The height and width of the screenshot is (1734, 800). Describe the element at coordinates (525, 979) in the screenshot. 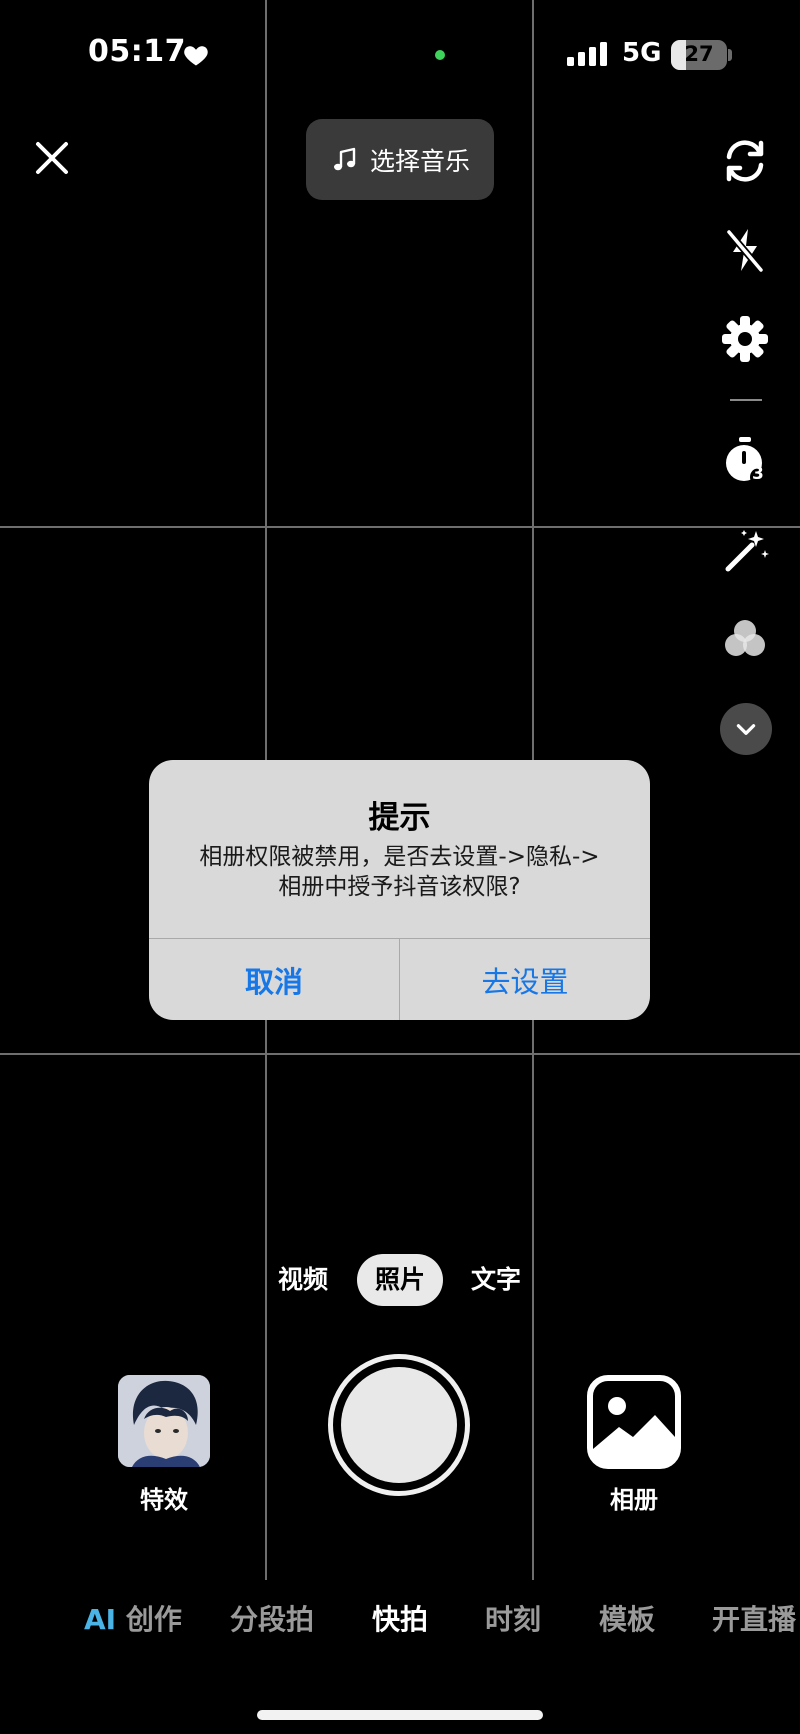

I see `go-to-settings-button: 去设置` at that location.